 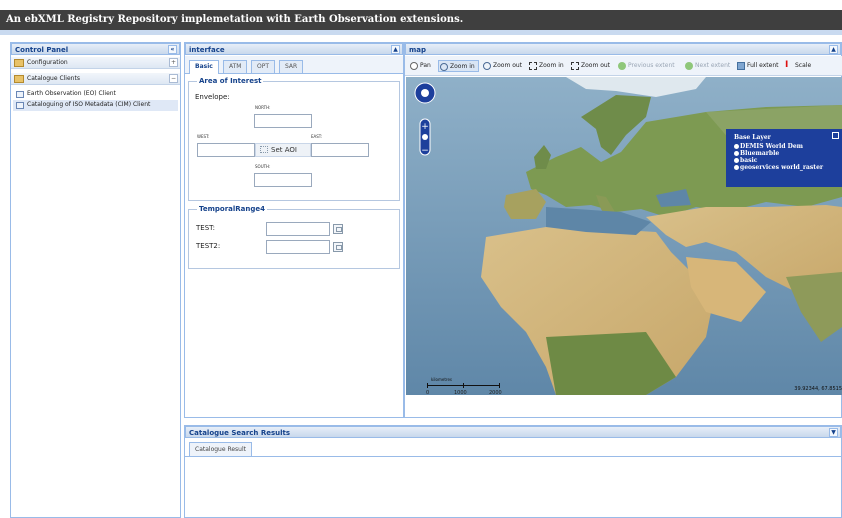 I want to click on set-aoi-button: Set AOI, so click(x=283, y=150).